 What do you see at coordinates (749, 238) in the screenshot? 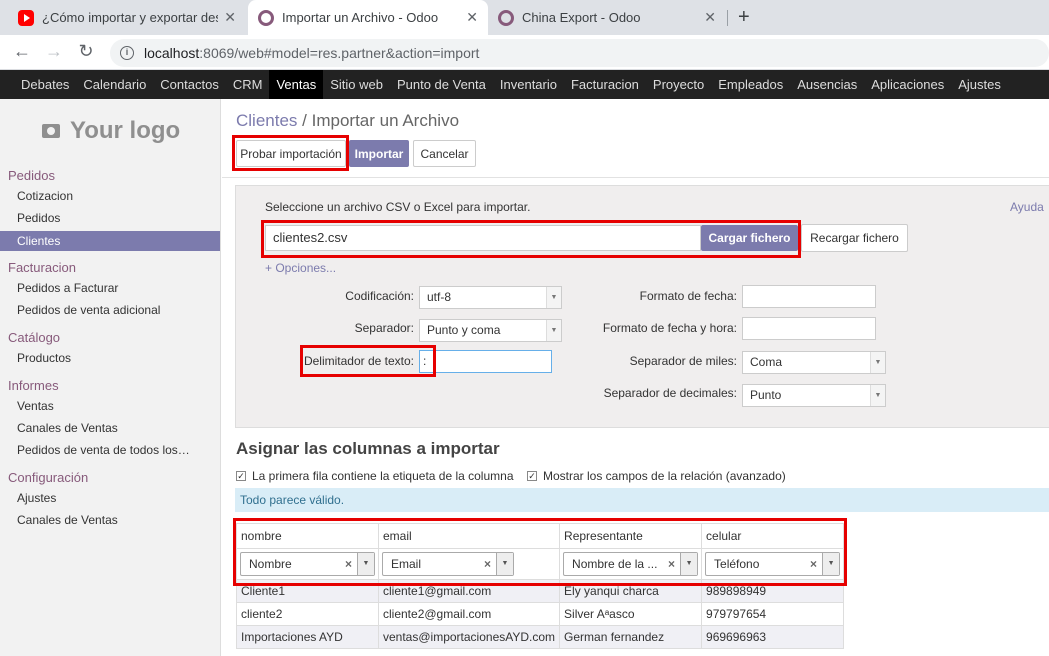
I see `load-file-button: Cargar fichero` at bounding box center [749, 238].